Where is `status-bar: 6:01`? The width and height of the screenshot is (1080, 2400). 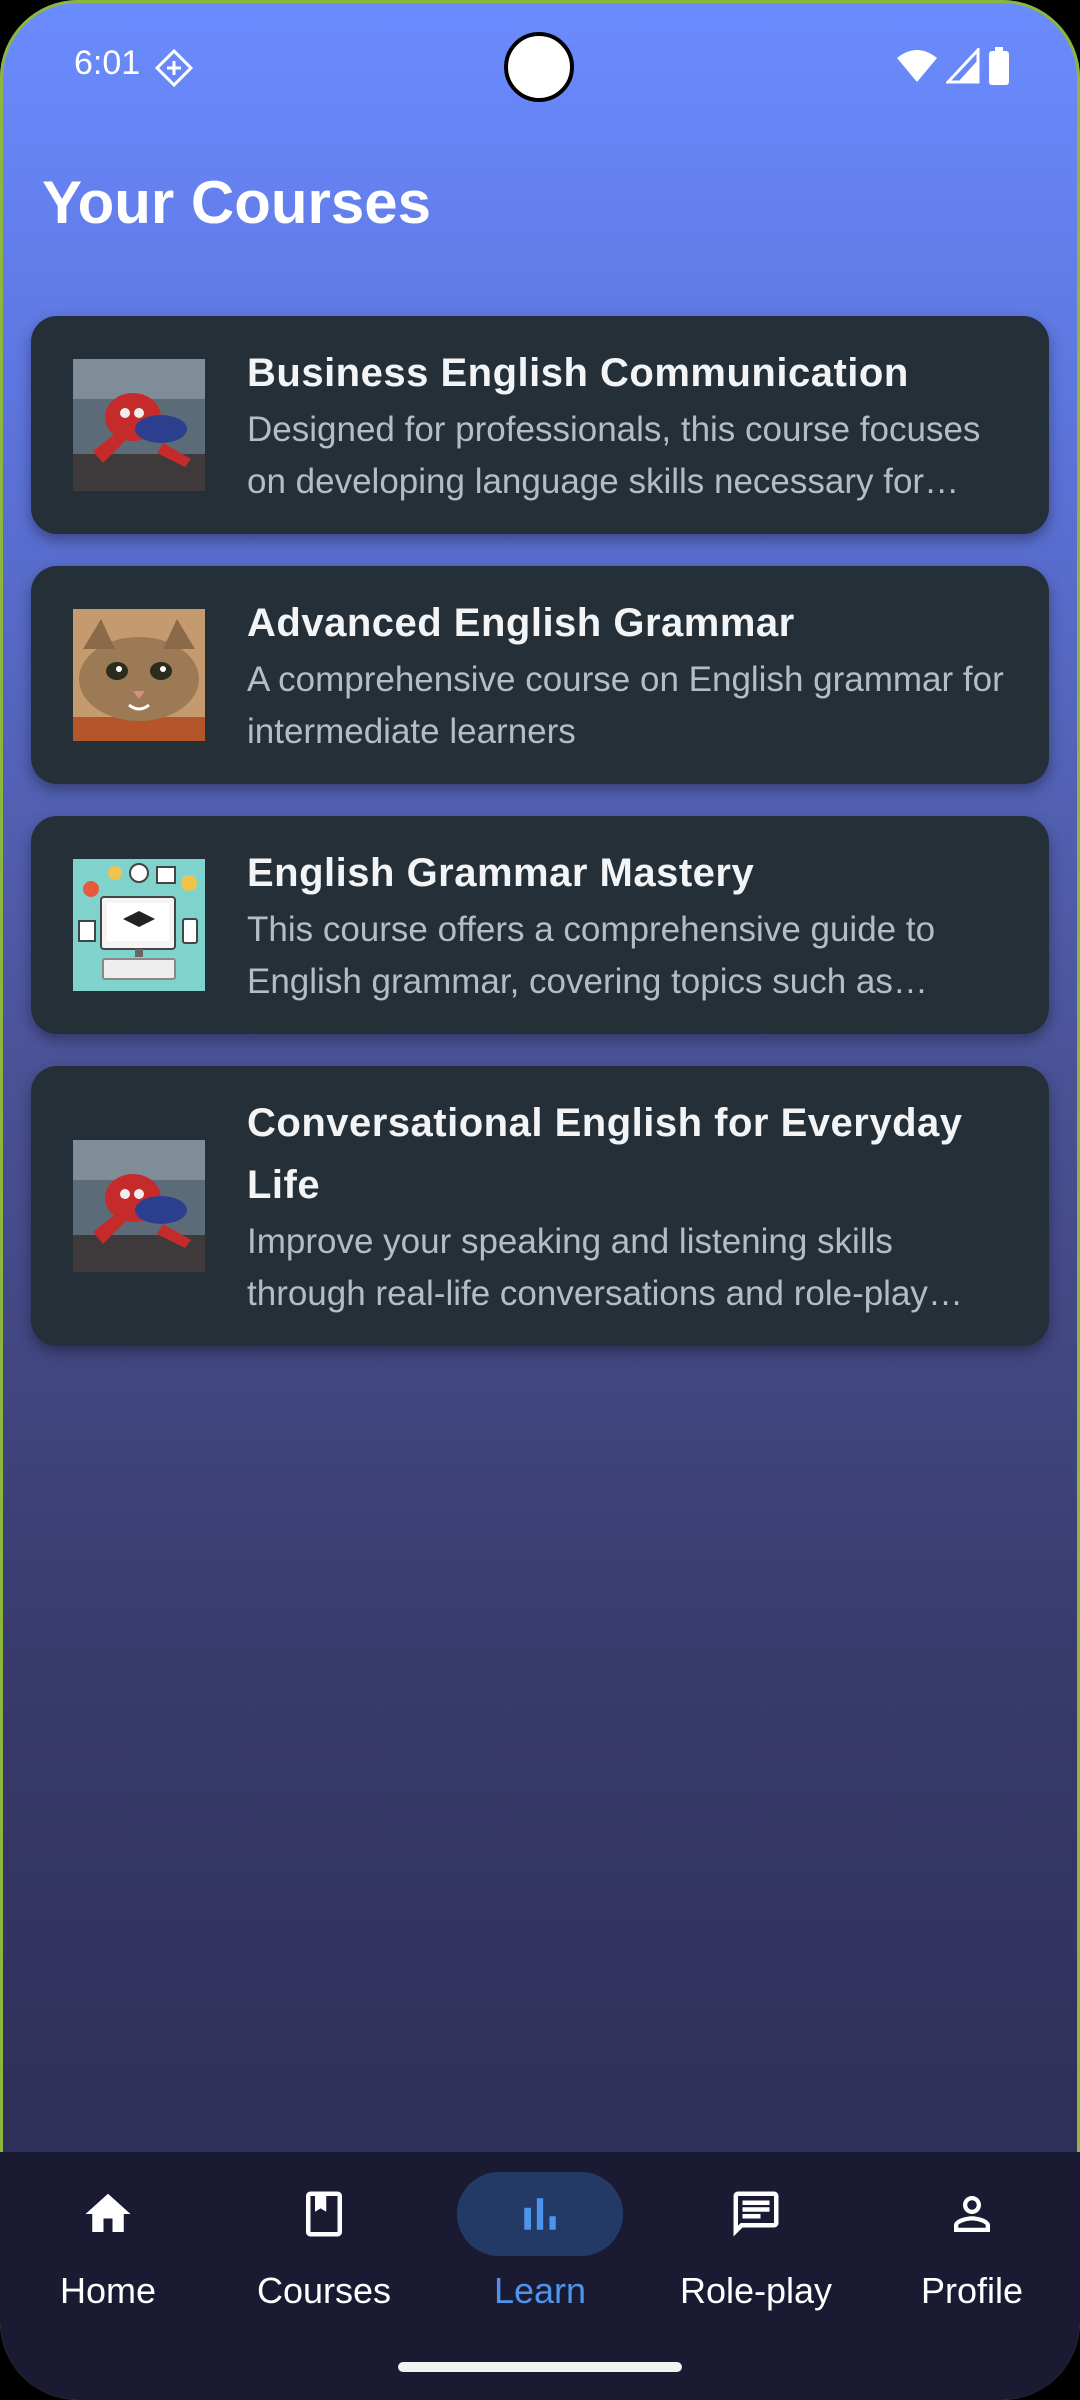
status-bar: 6:01 is located at coordinates (540, 65).